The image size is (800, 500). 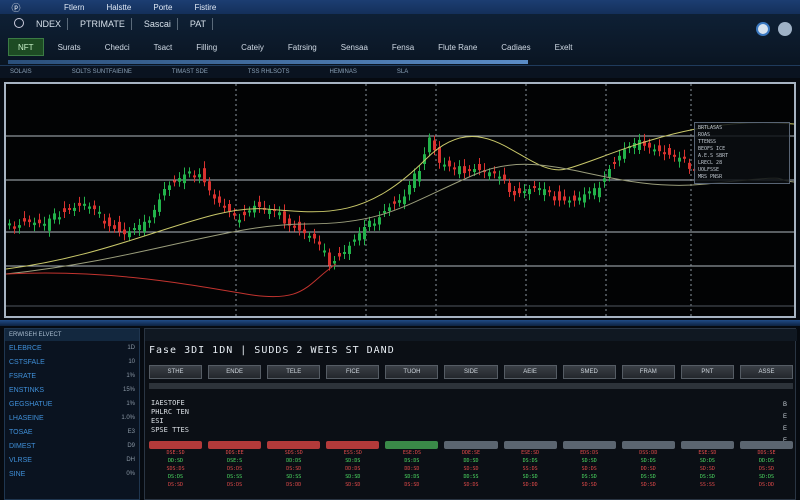 I want to click on order-tab: STHE, so click(x=176, y=372).